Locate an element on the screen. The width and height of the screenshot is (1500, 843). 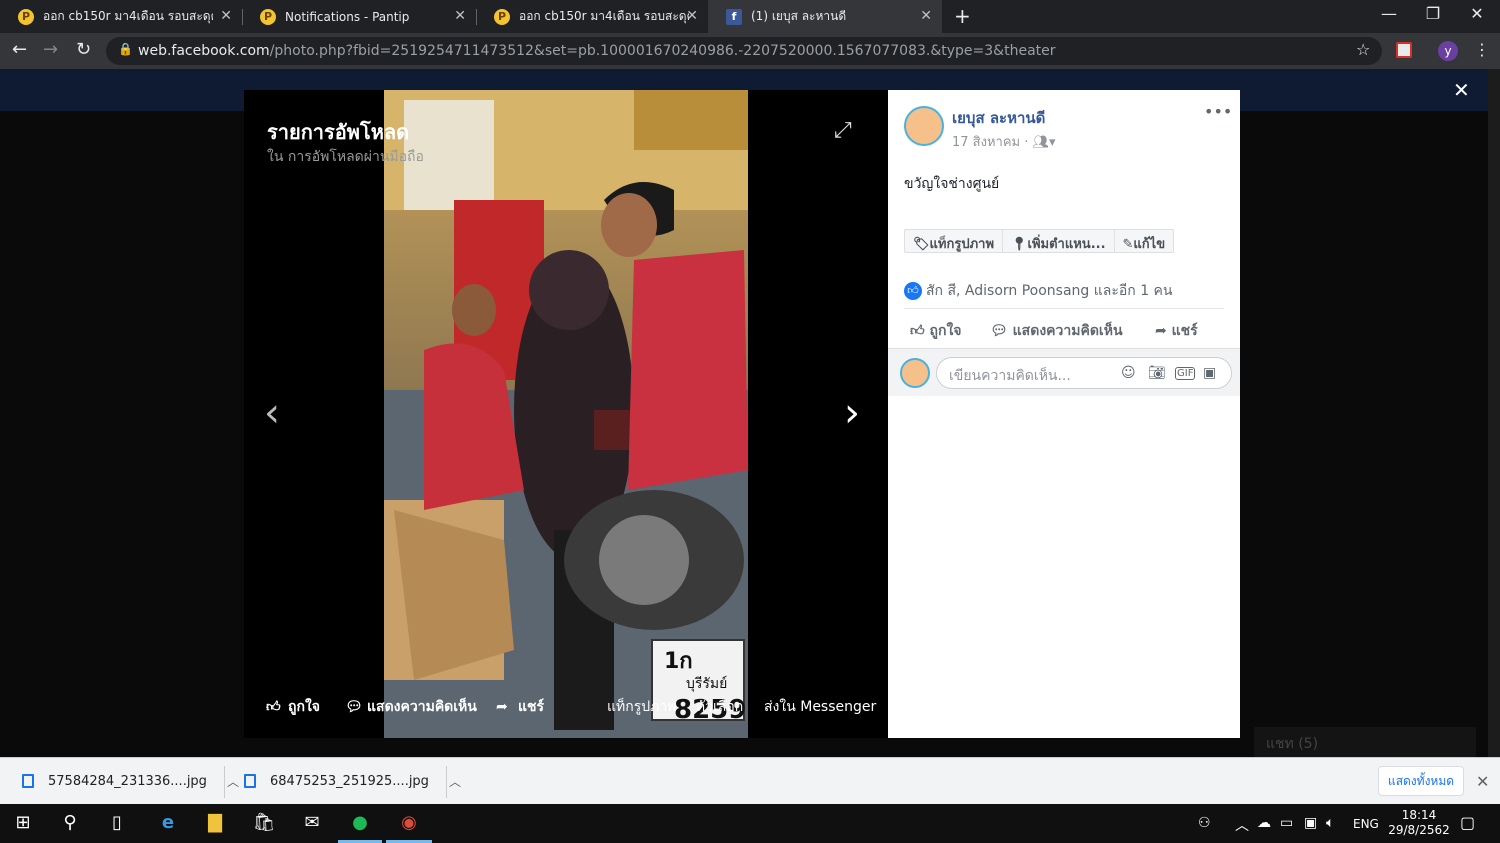
back-icon: ← is located at coordinates (19, 49).